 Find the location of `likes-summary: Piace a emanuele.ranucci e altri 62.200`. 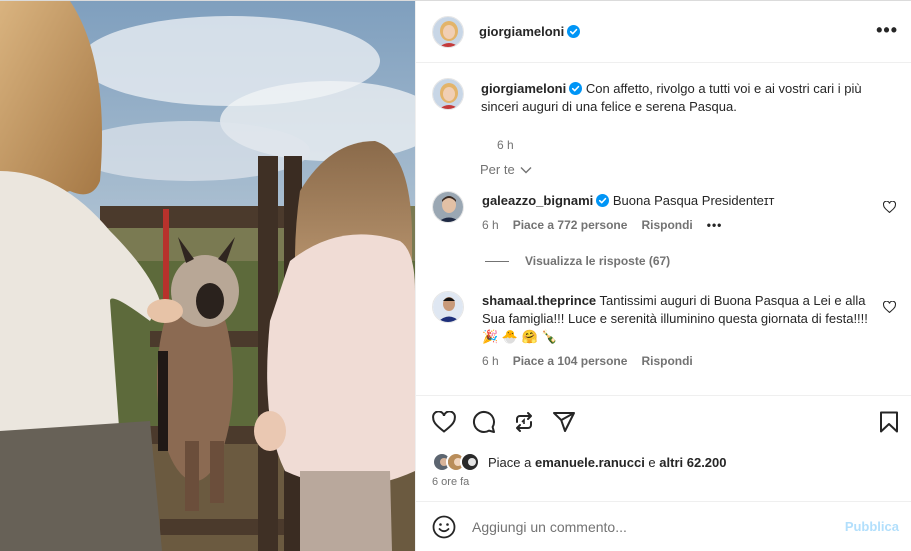

likes-summary: Piace a emanuele.ranucci e altri 62.200 is located at coordinates (579, 462).